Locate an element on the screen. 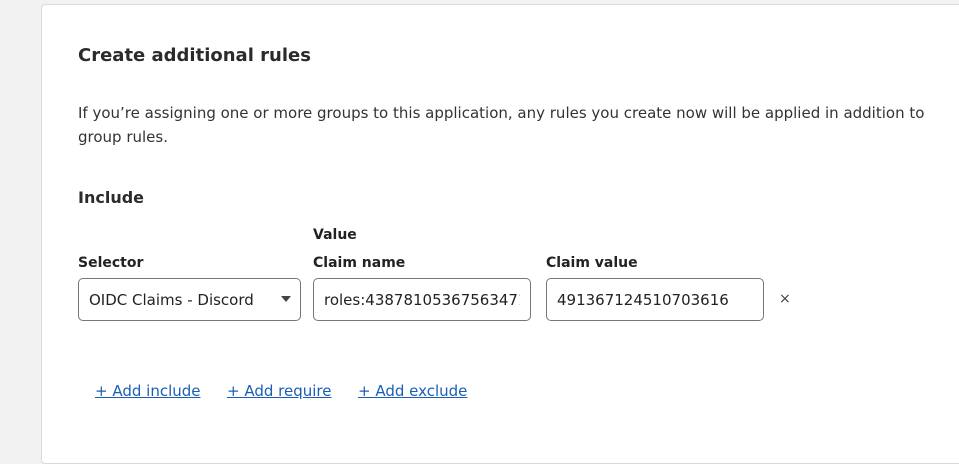  add-exclude-link: + Add exclude is located at coordinates (412, 391).